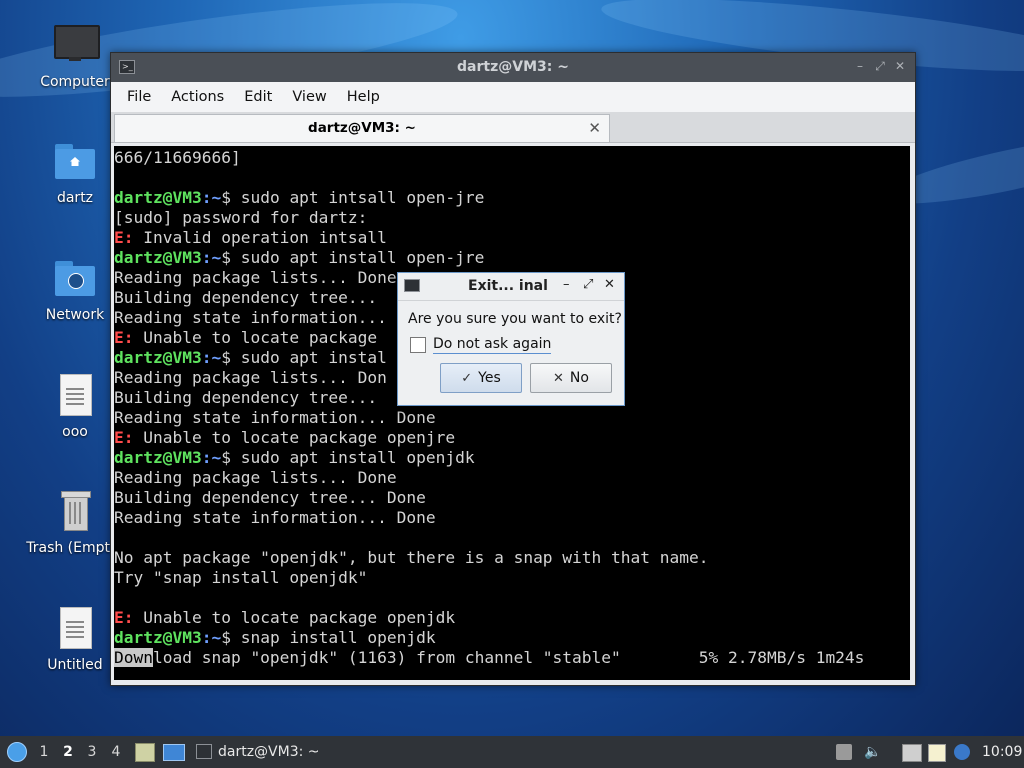 Image resolution: width=1024 pixels, height=768 pixels. What do you see at coordinates (294, 617) in the screenshot?
I see `term-line: Unable to locate package openjdk` at bounding box center [294, 617].